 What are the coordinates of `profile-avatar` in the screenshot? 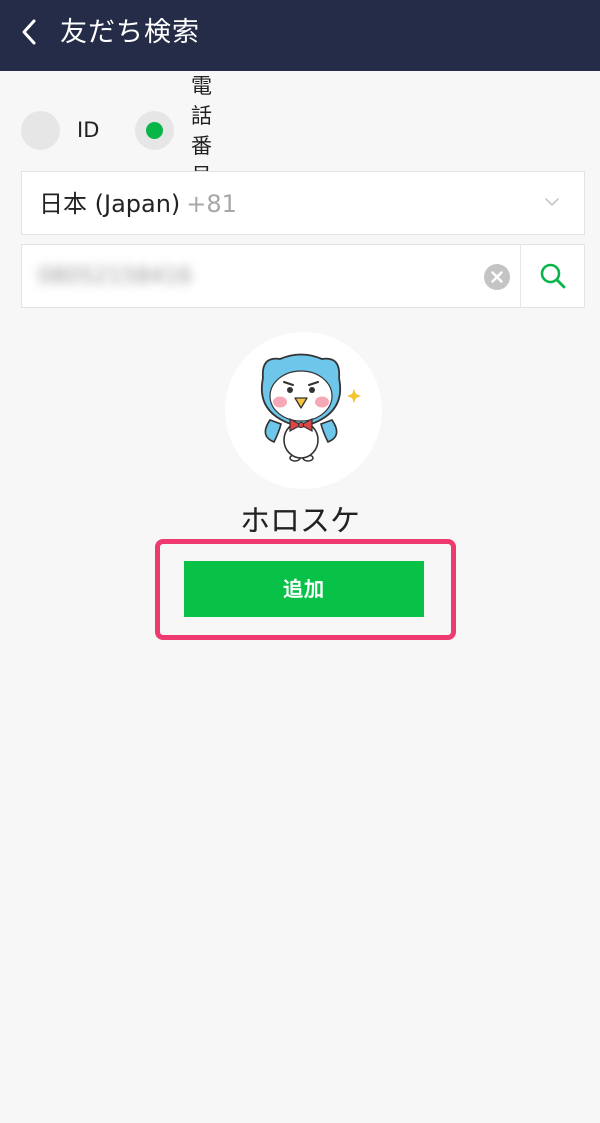 It's located at (303, 410).